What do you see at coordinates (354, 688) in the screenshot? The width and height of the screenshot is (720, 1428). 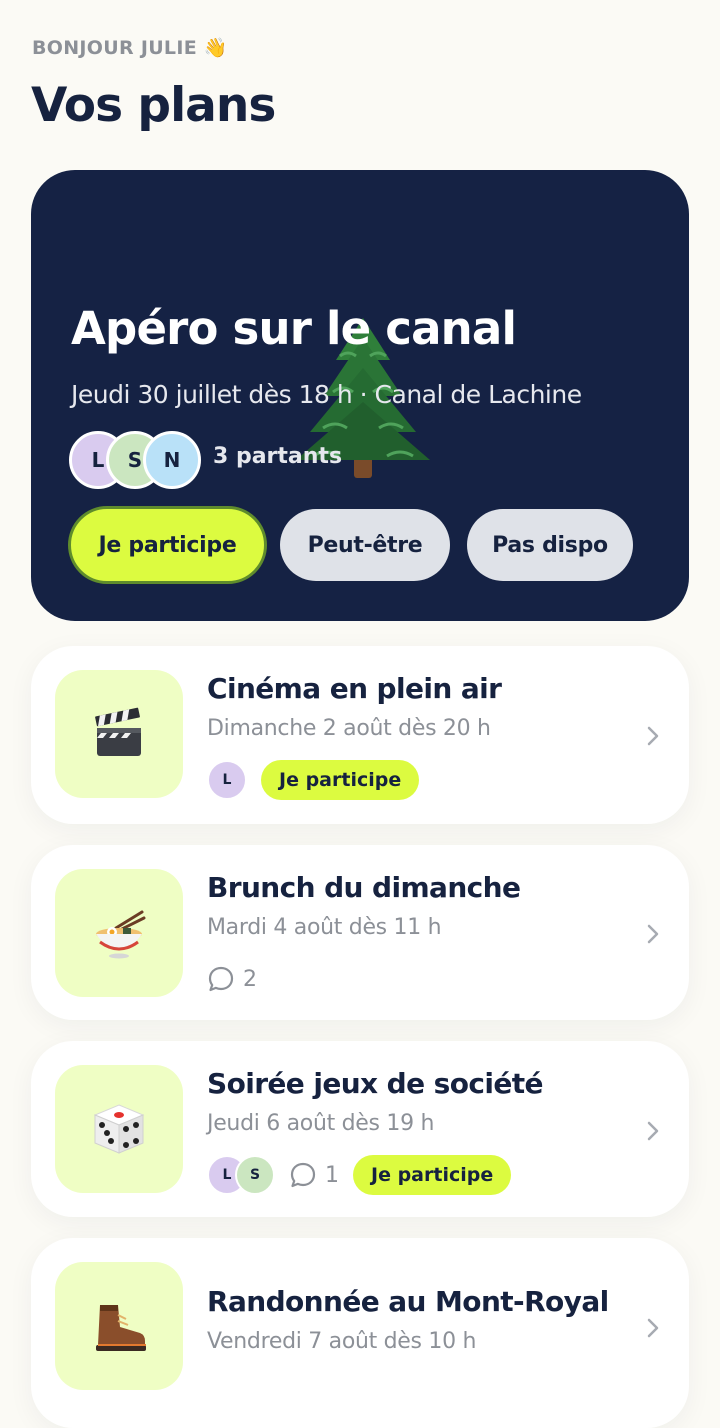 I see `plan-title: Cinéma en plein air` at bounding box center [354, 688].